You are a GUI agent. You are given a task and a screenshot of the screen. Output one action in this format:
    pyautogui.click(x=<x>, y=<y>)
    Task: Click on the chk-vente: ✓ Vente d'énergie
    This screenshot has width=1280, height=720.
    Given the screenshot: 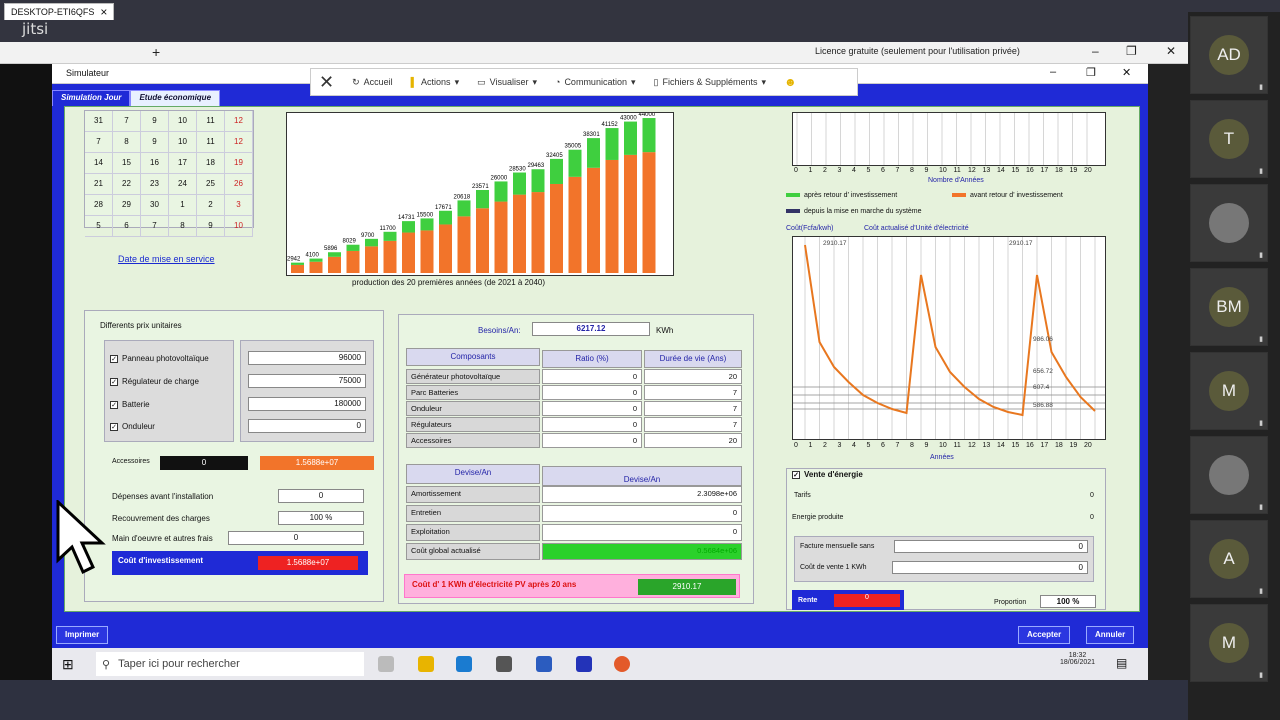 What is the action you would take?
    pyautogui.click(x=827, y=474)
    